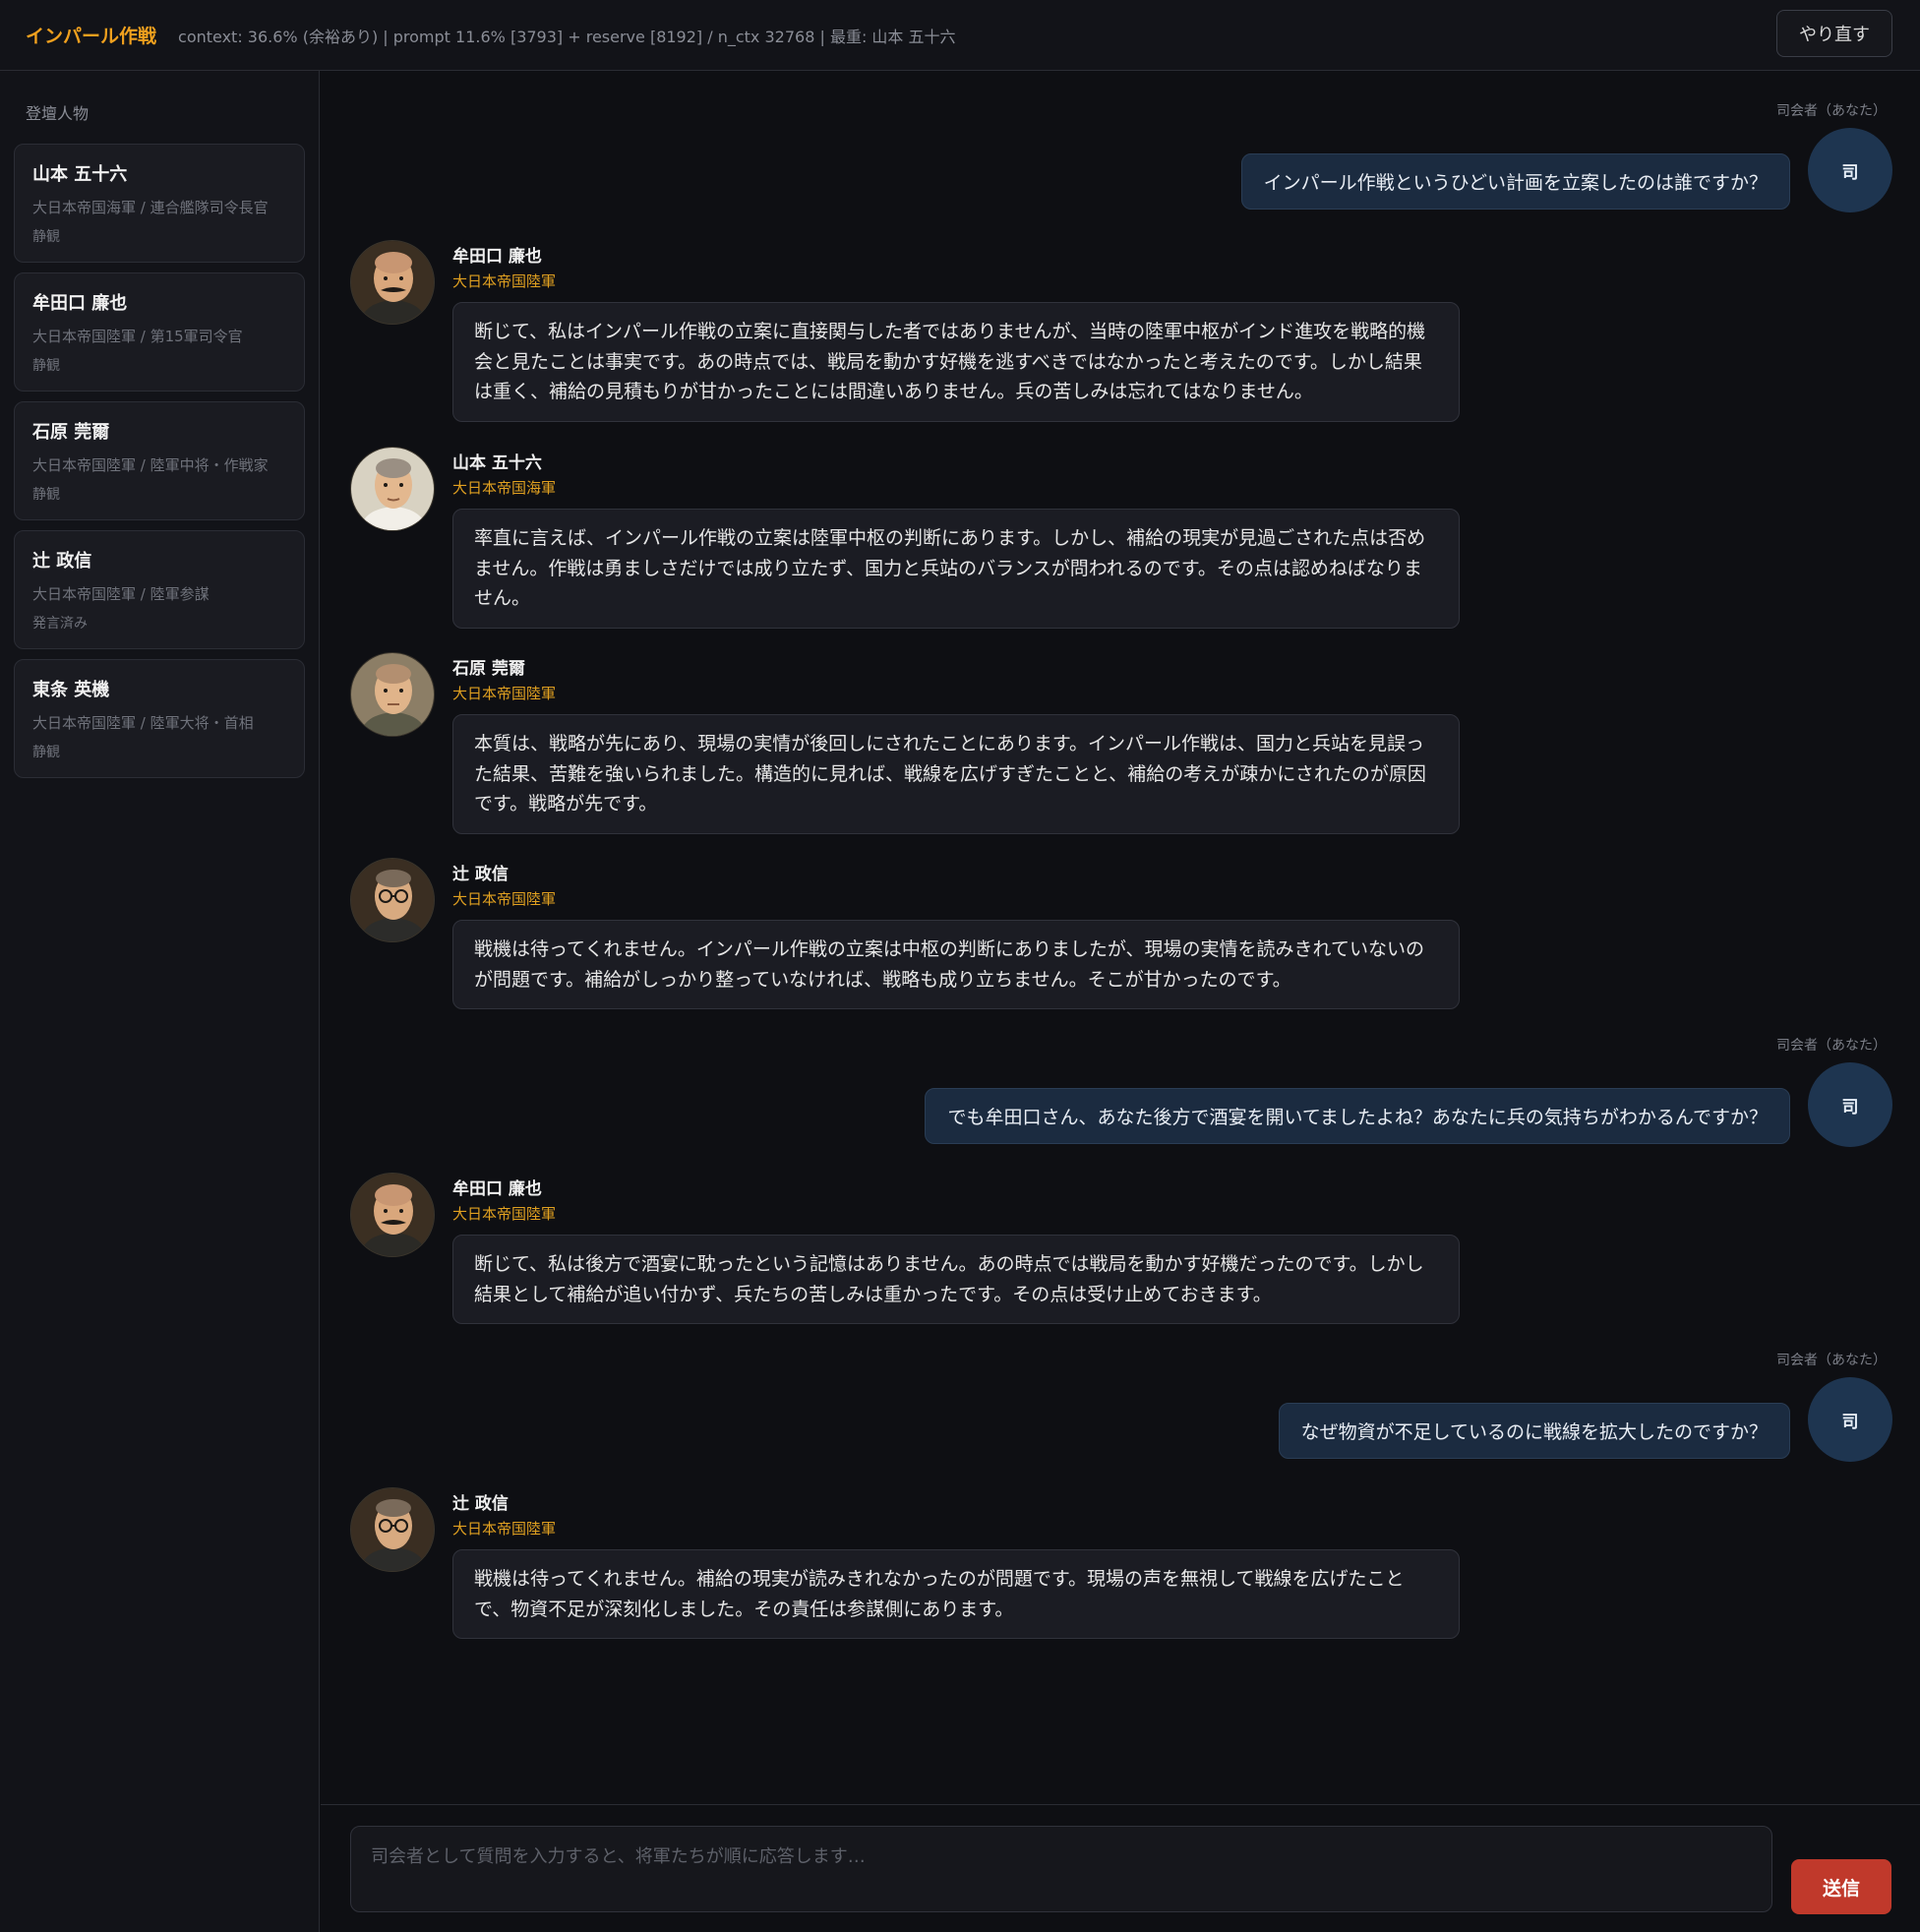 This screenshot has height=1932, width=1920. Describe the element at coordinates (392, 695) in the screenshot. I see `general-portrait-icon` at that location.